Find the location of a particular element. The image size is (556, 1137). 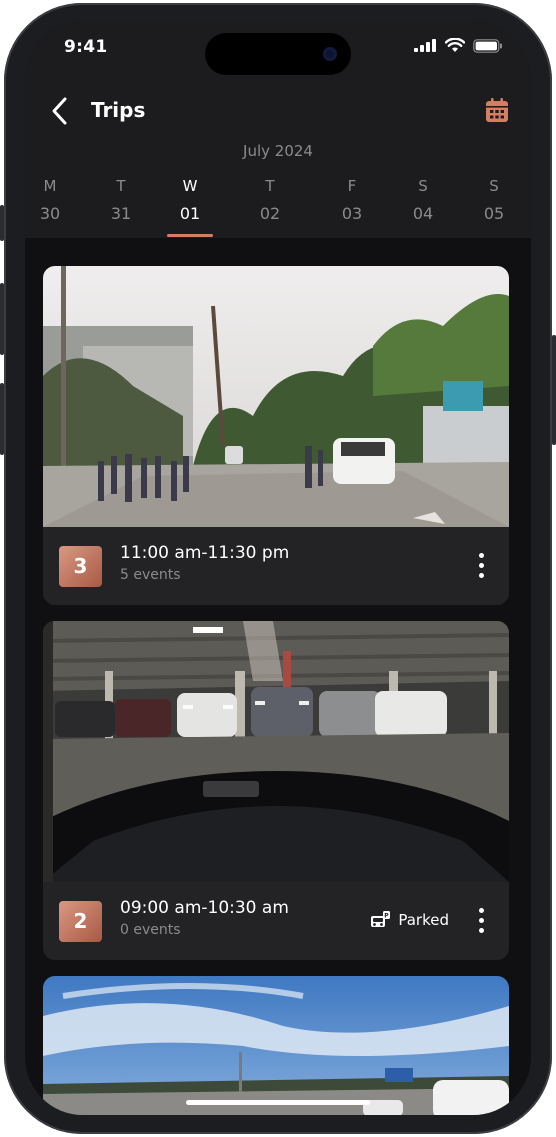

day-item: T 02 is located at coordinates (270, 200).